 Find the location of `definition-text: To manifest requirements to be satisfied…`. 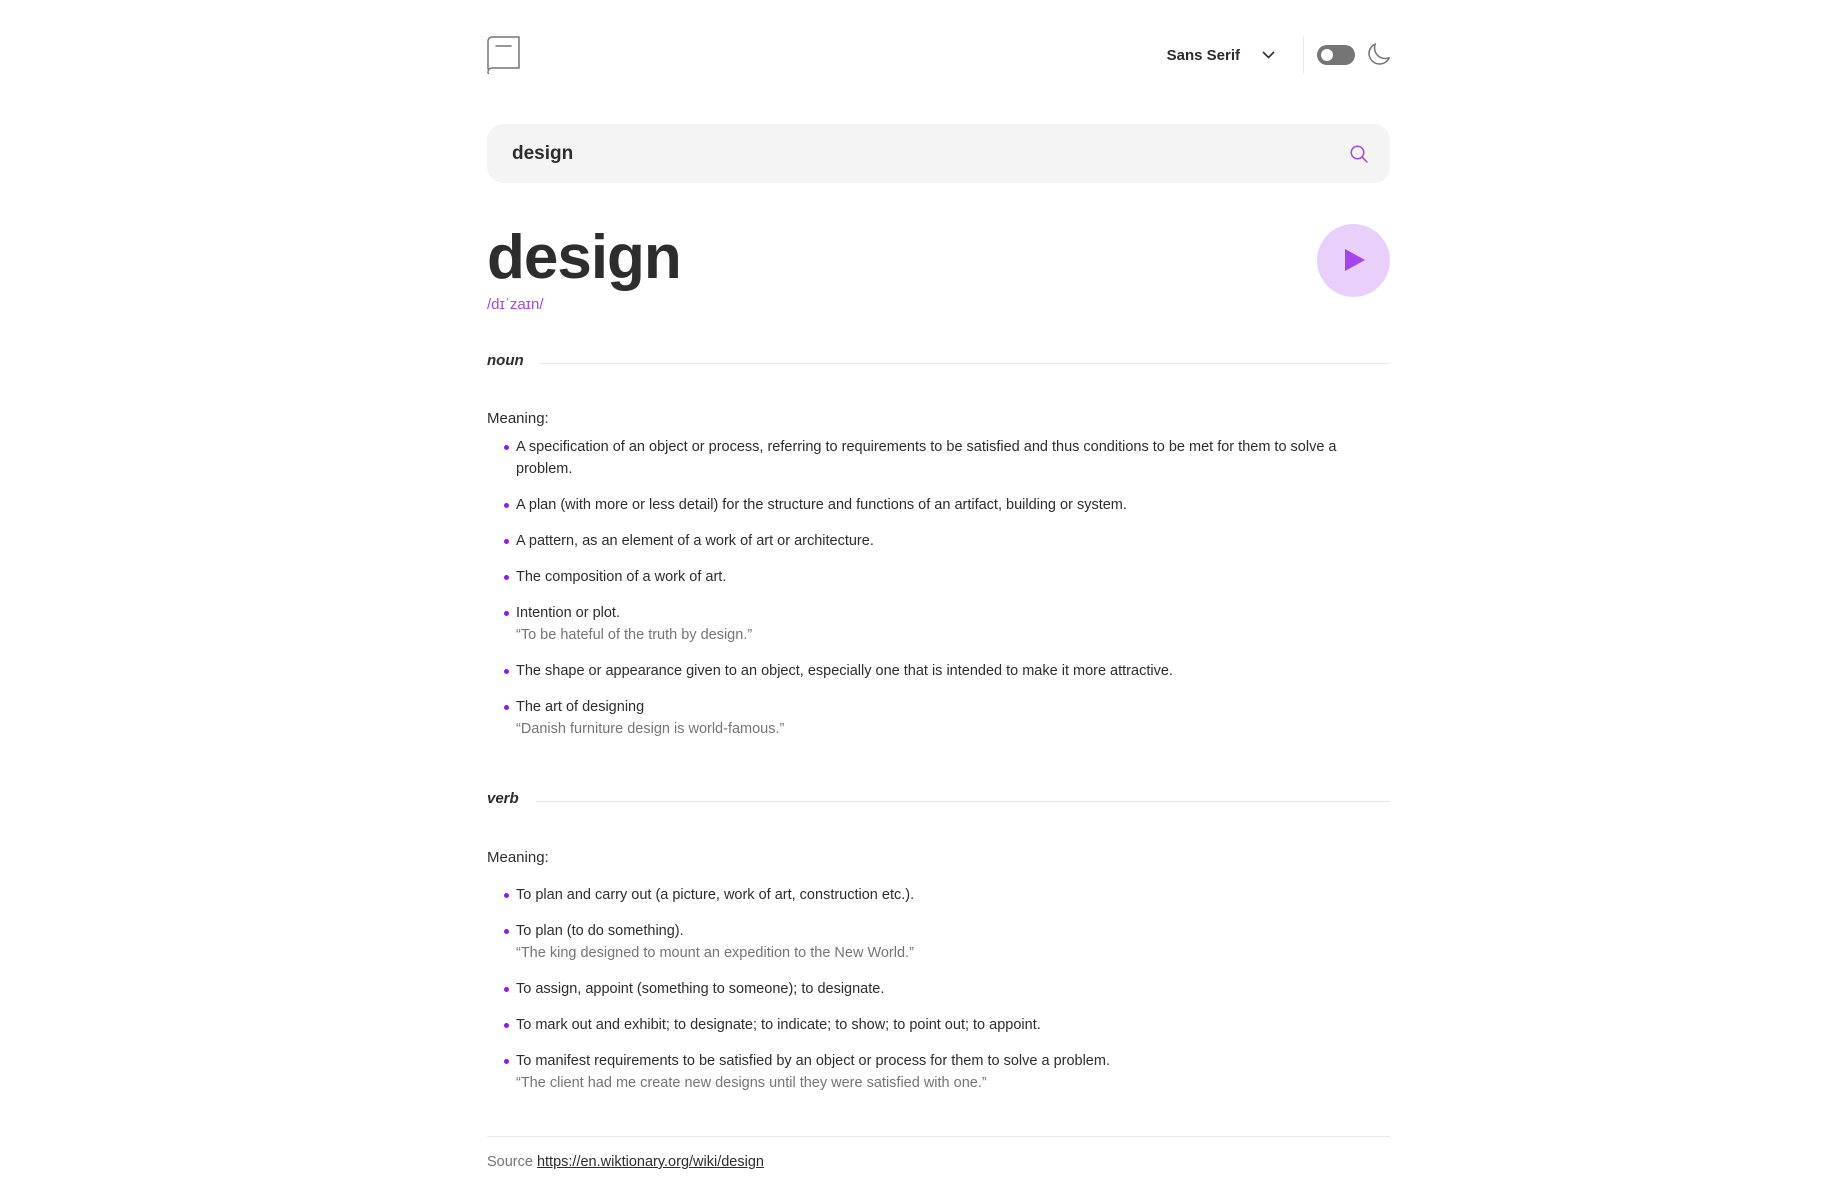

definition-text: To manifest requirements to be satisfied… is located at coordinates (813, 1061).